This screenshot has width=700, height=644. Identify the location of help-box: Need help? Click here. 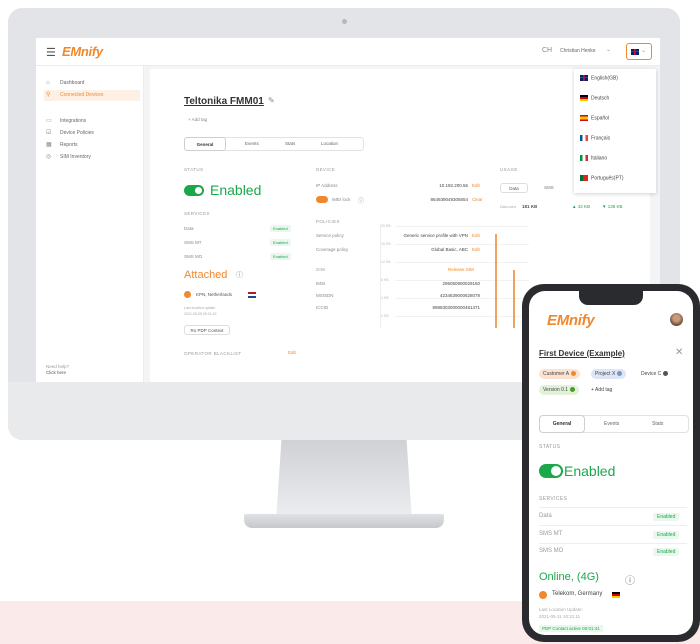
(91, 369).